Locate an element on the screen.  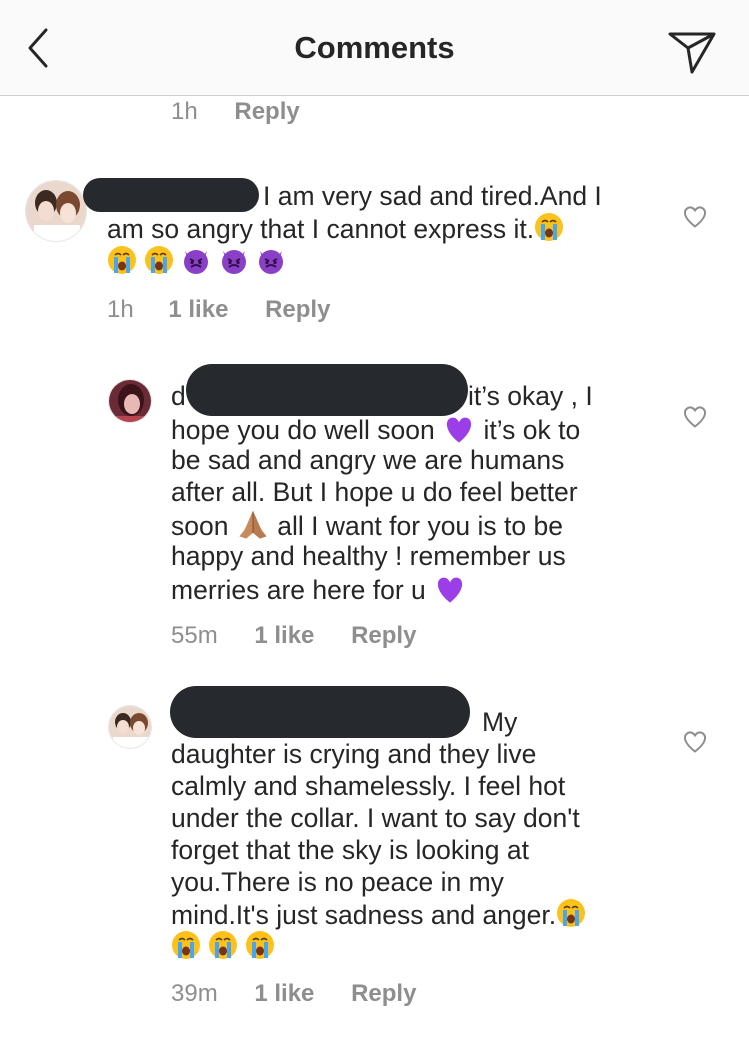
comment-text-line: soon all I want for you is to be is located at coordinates (367, 525).